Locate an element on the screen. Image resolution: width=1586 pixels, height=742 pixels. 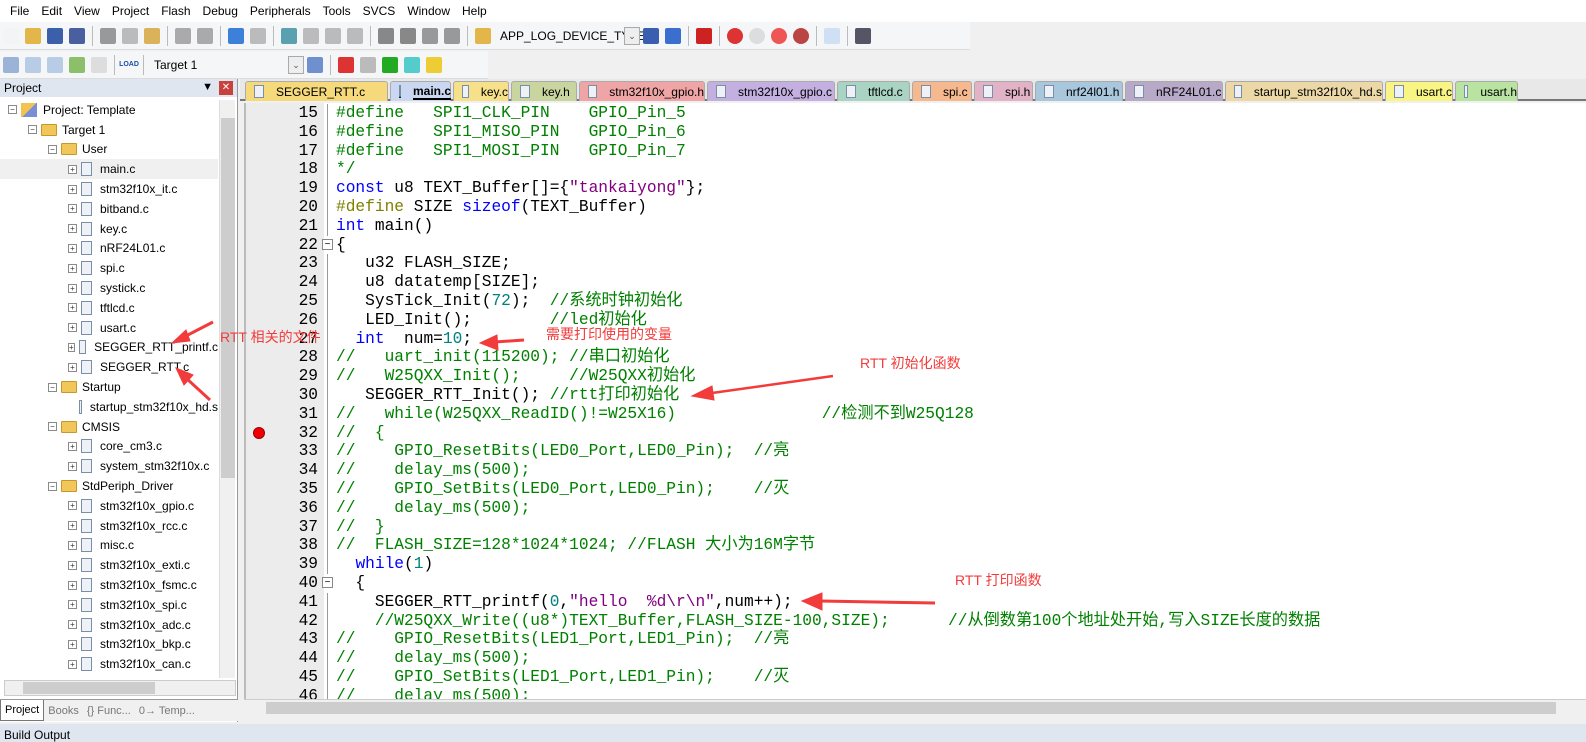
tree-item: + spi.c is located at coordinates (109, 268).